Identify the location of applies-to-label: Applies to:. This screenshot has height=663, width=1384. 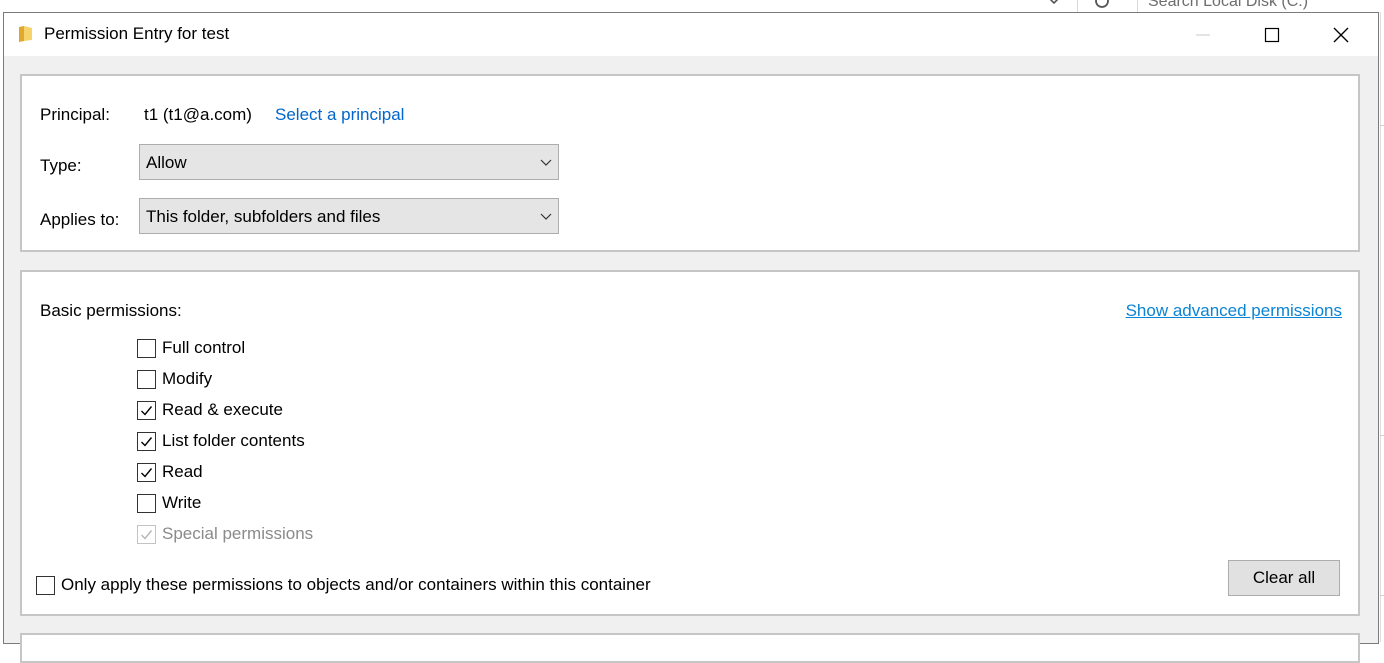
(80, 219).